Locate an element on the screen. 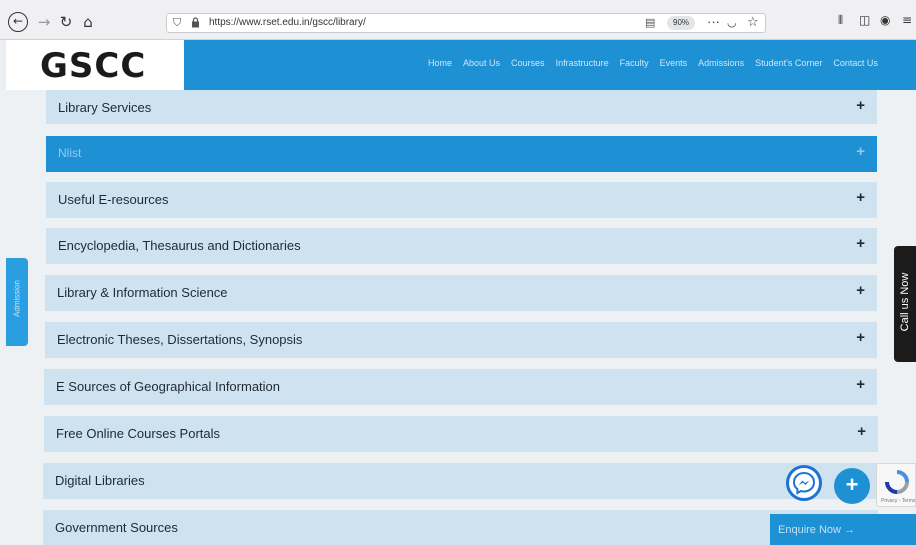 This screenshot has height=545, width=916. messenger-icon is located at coordinates (804, 483).